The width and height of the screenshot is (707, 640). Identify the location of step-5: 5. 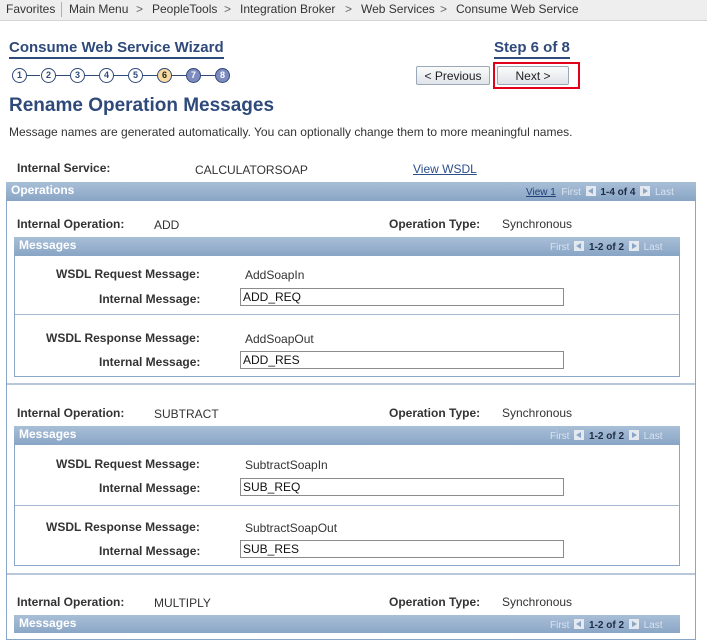
(135, 75).